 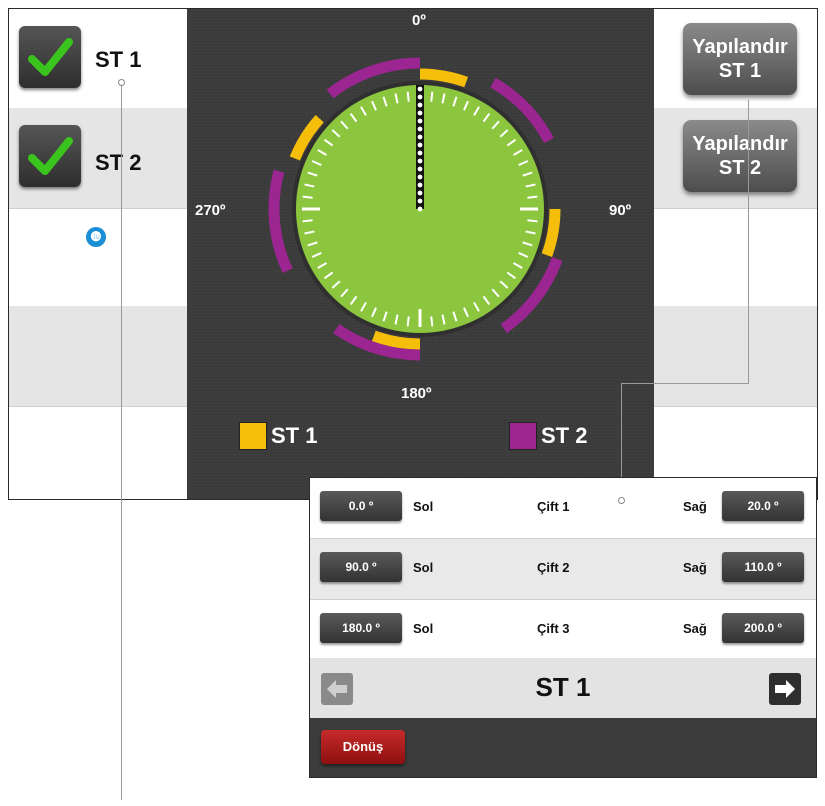 I want to click on pair3-right-value-button: 200.0 º, so click(x=763, y=628).